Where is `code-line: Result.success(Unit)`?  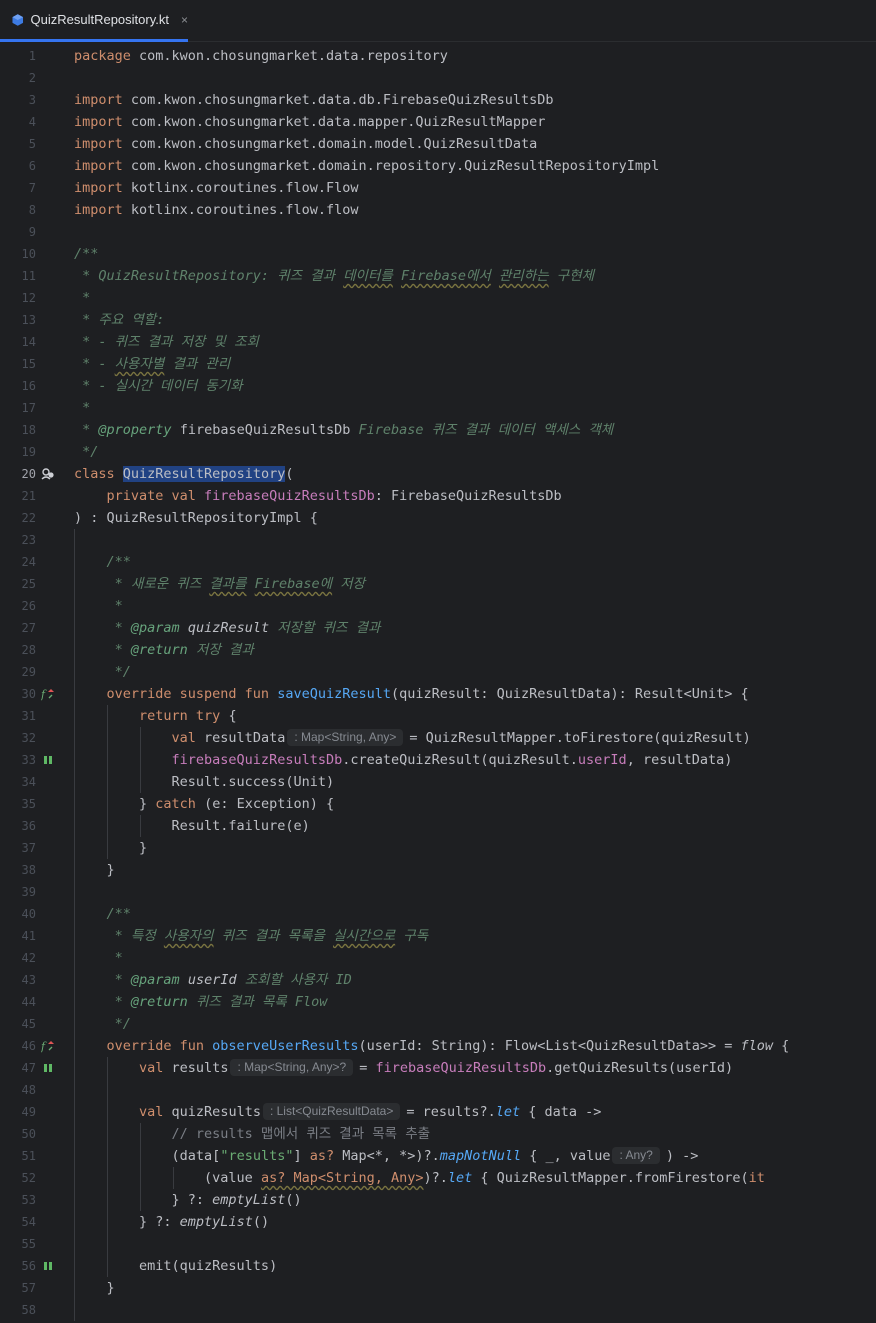
code-line: Result.success(Unit) is located at coordinates (204, 782).